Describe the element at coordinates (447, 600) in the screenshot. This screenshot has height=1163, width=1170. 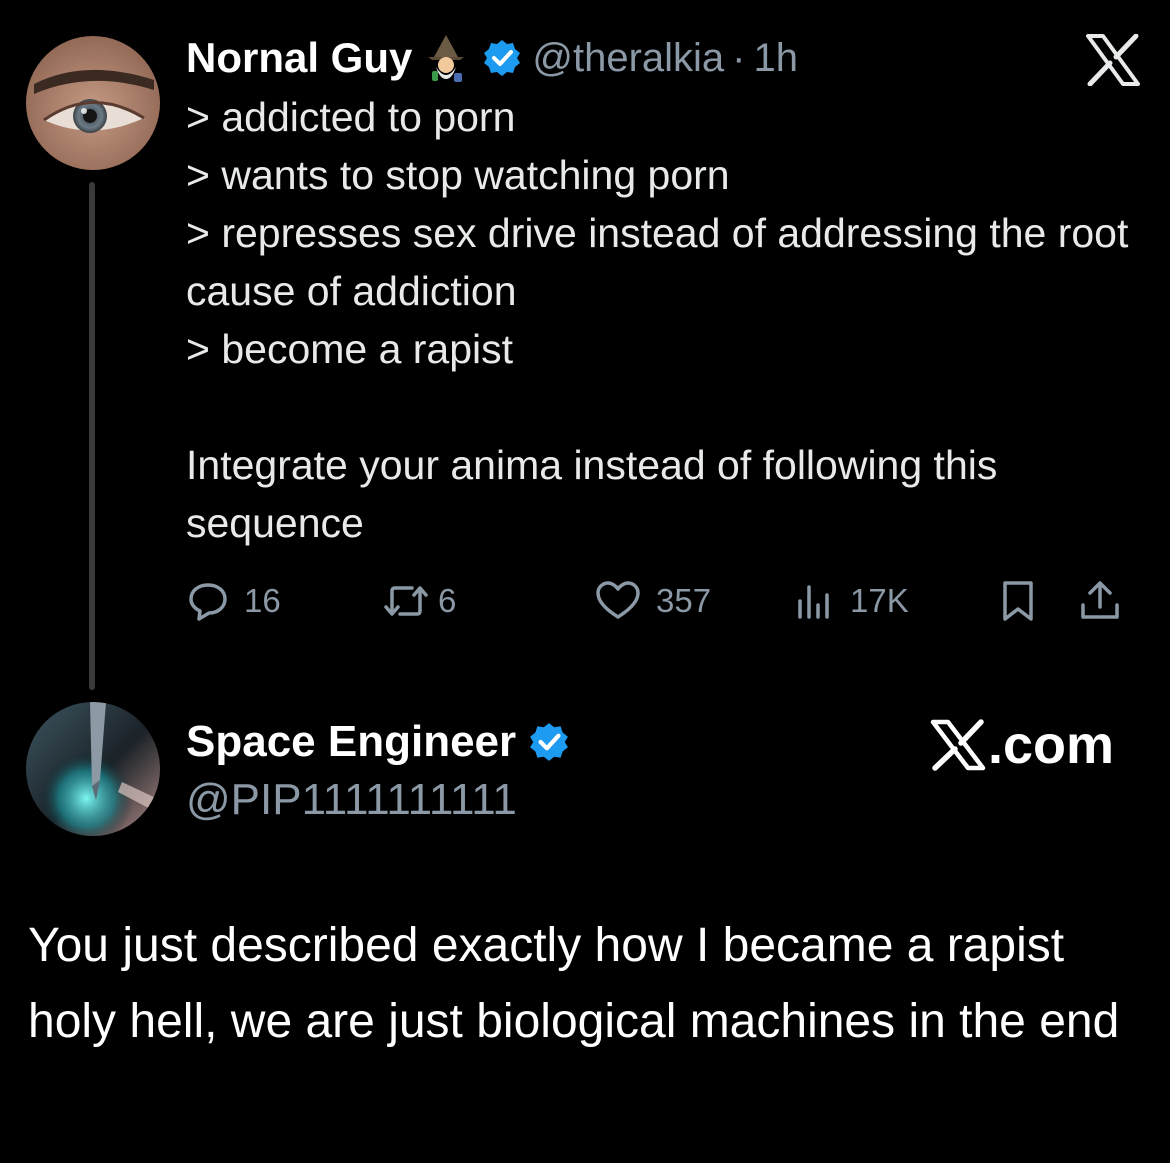
I see `retweet-count: 6` at that location.